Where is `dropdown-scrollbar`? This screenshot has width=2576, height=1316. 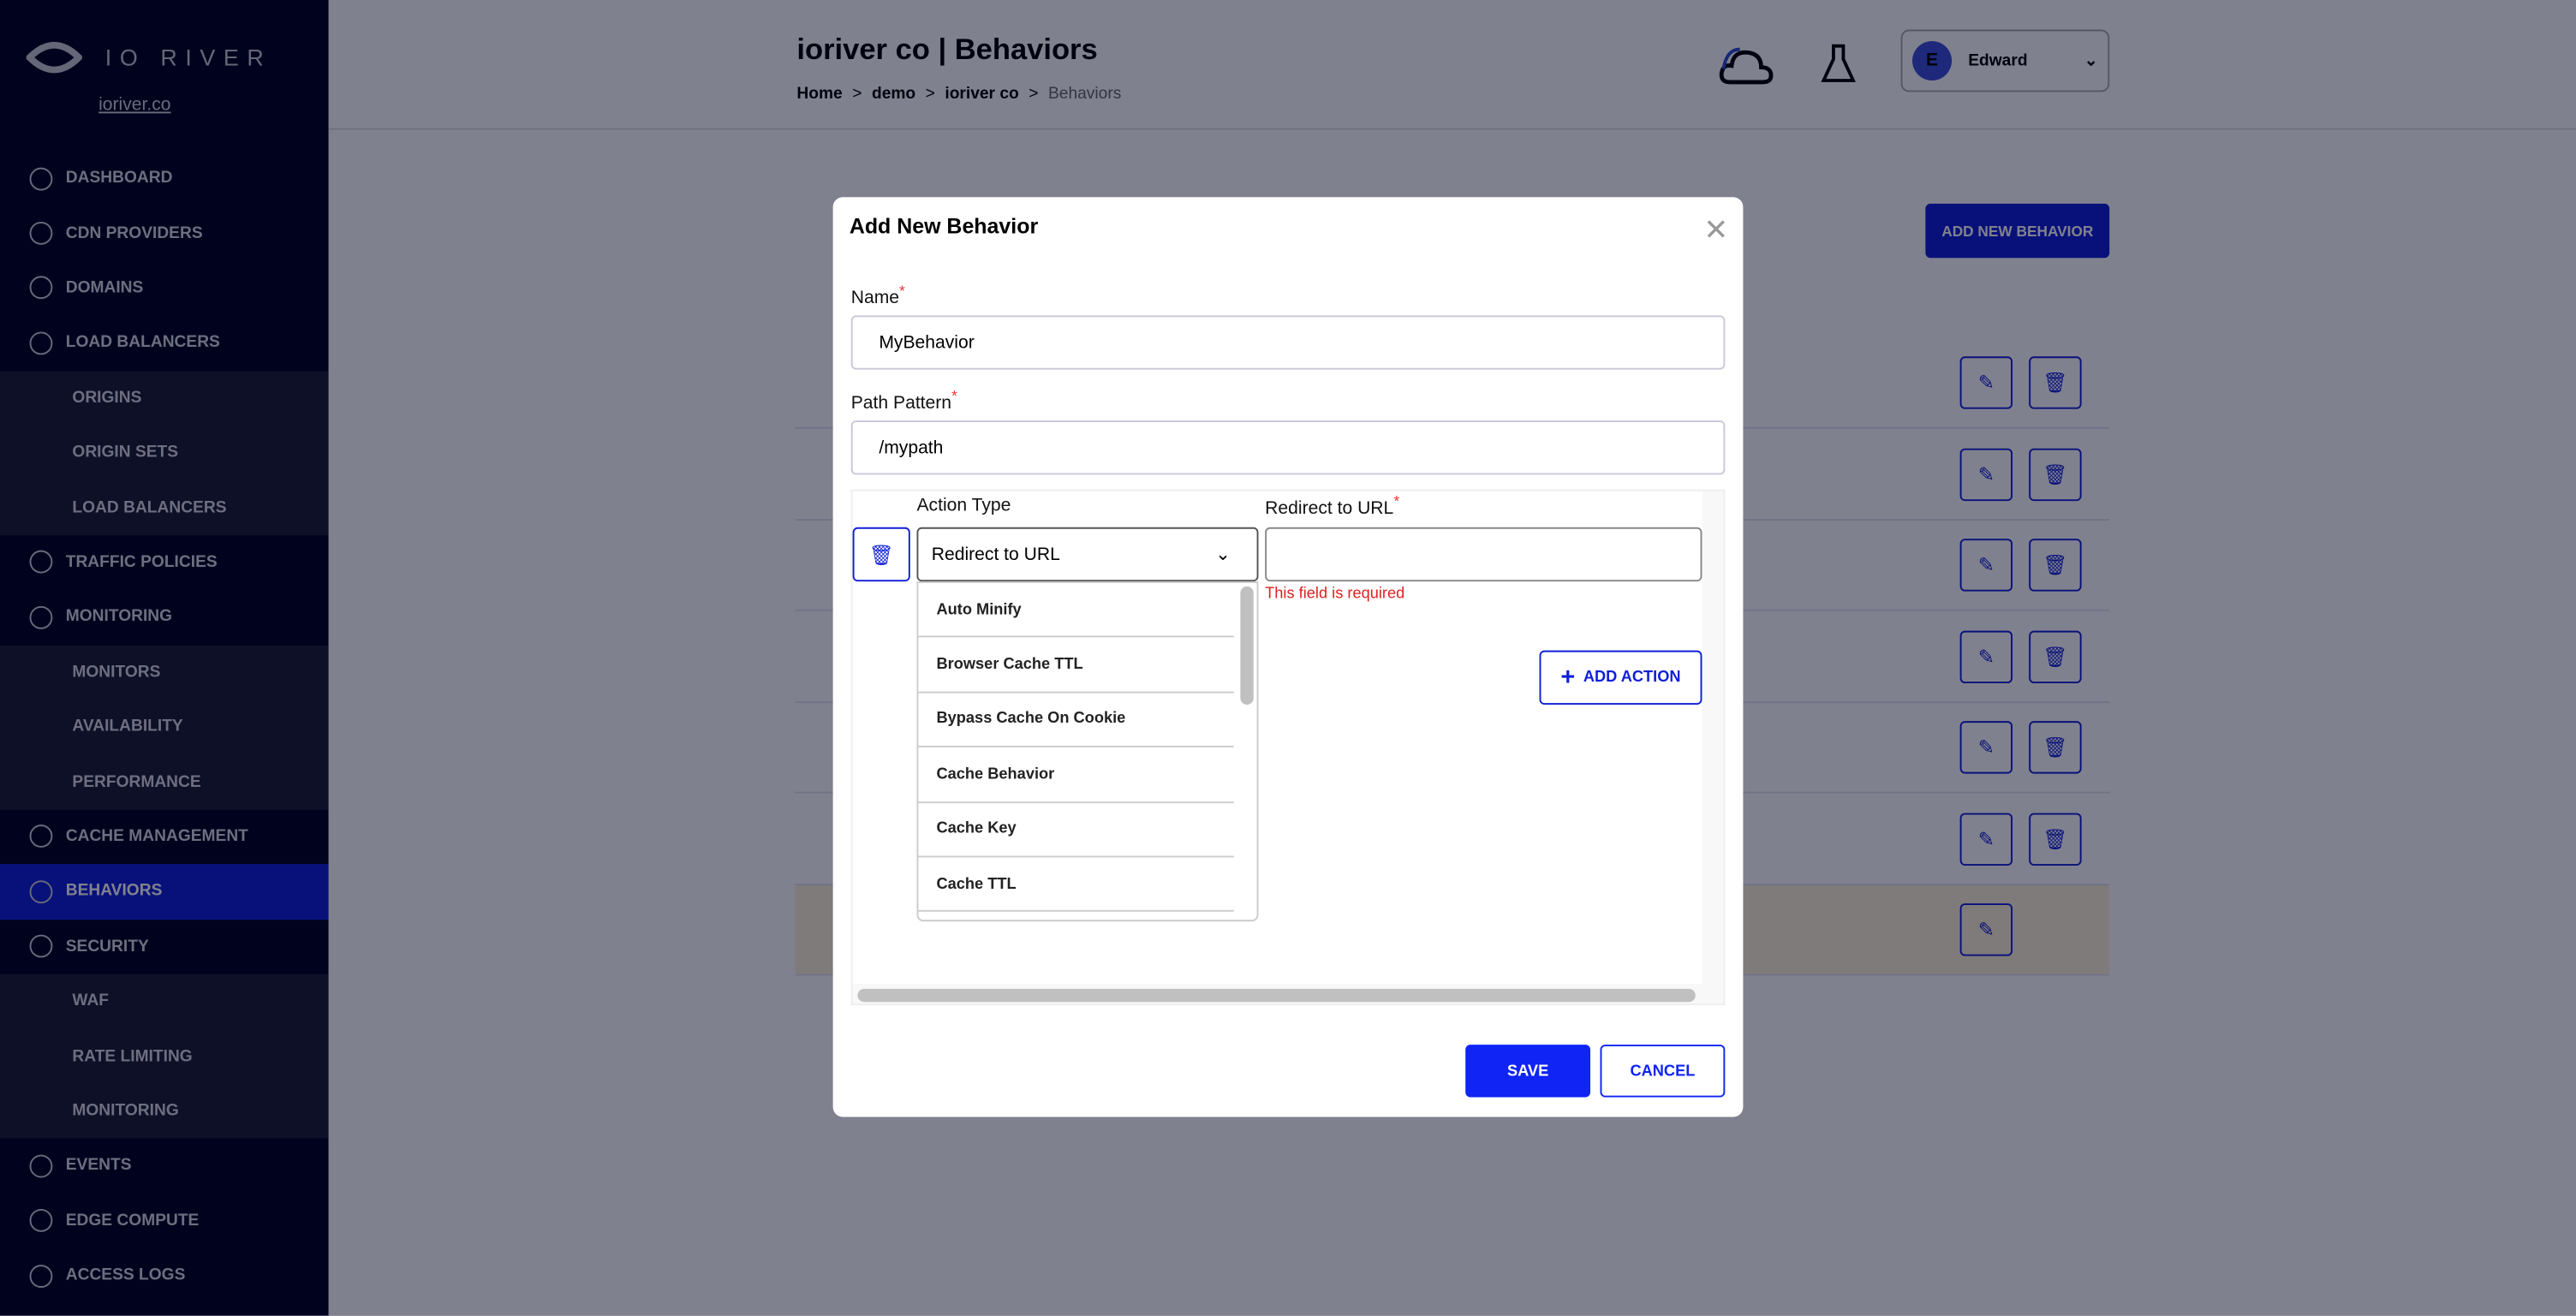
dropdown-scrollbar is located at coordinates (1247, 645).